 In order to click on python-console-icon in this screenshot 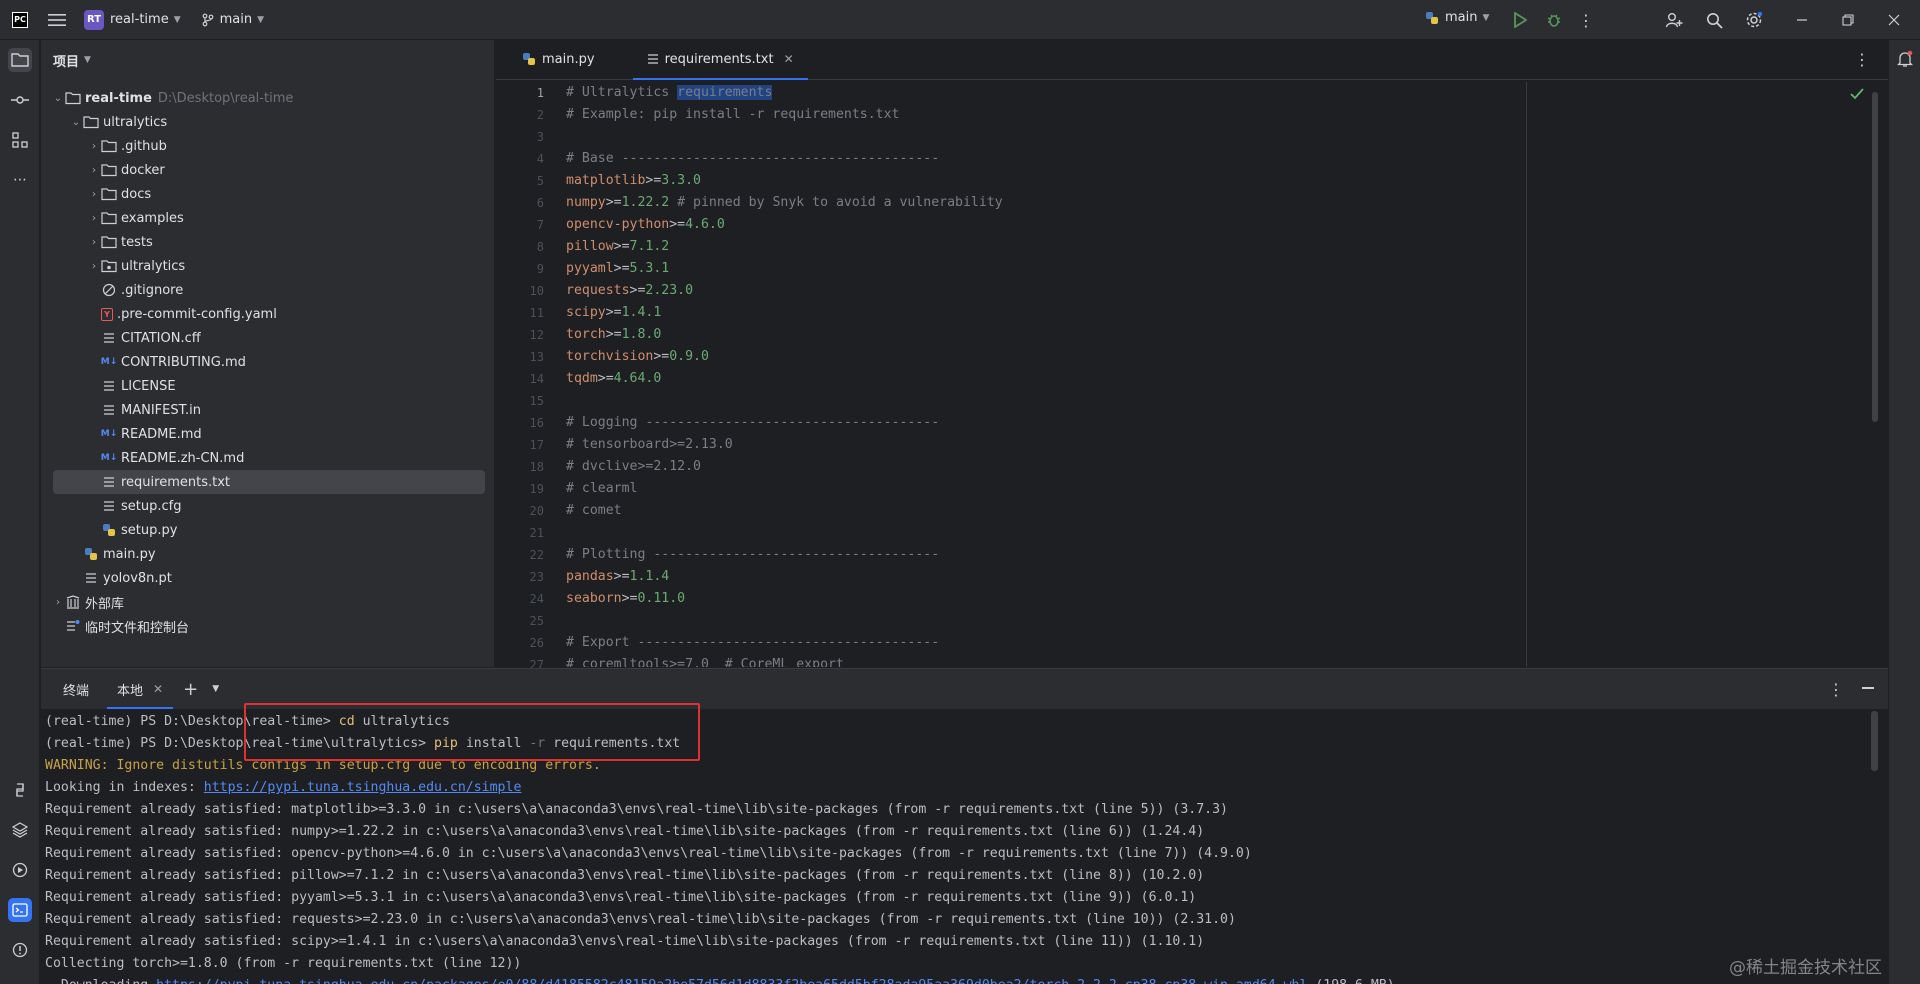, I will do `click(20, 790)`.